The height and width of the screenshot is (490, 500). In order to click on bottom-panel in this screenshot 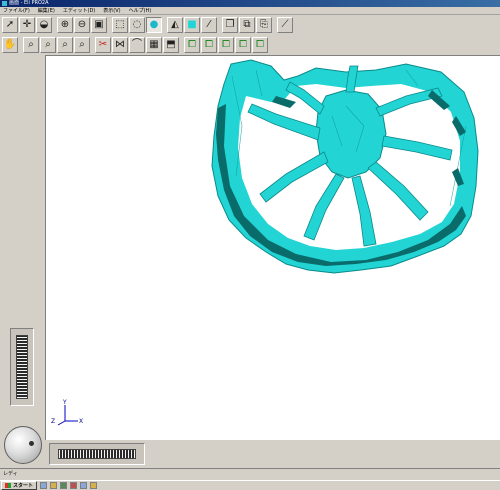, I will do `click(250, 453)`.